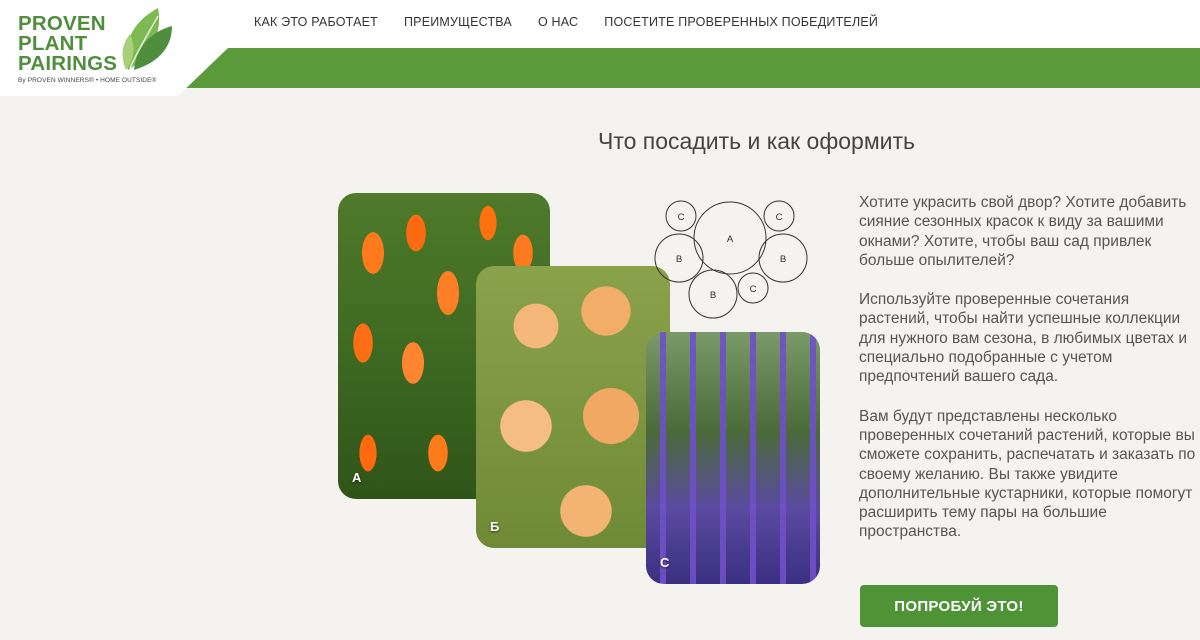  I want to click on page-title: Что посадить и как оформить, so click(757, 141).